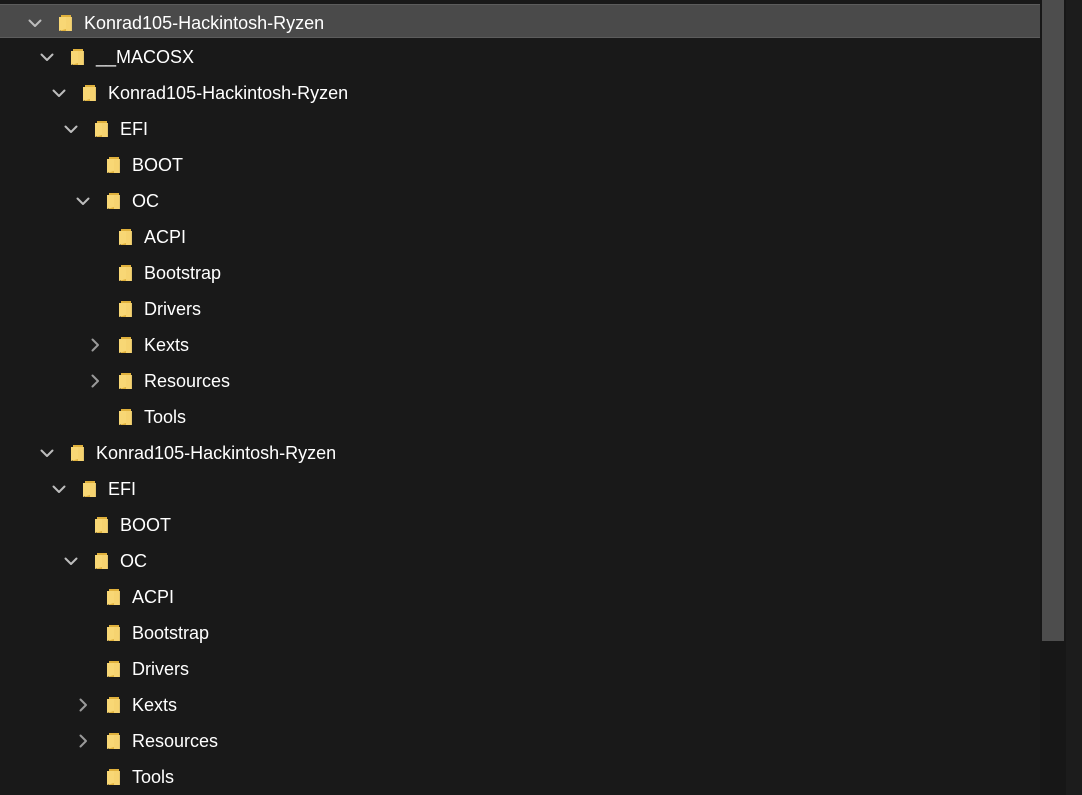 The image size is (1082, 795). Describe the element at coordinates (1053, 320) in the screenshot. I see `vertical-scrollbar-thumb` at that location.